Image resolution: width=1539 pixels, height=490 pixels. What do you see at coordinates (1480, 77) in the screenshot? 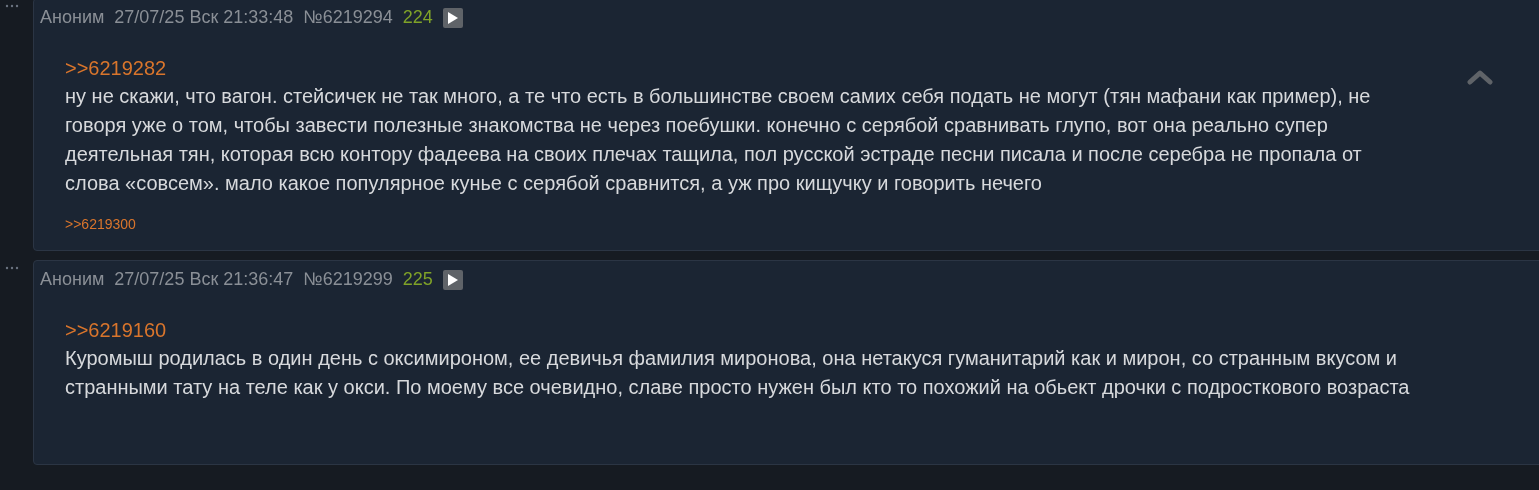
I see `chevron-up-icon` at bounding box center [1480, 77].